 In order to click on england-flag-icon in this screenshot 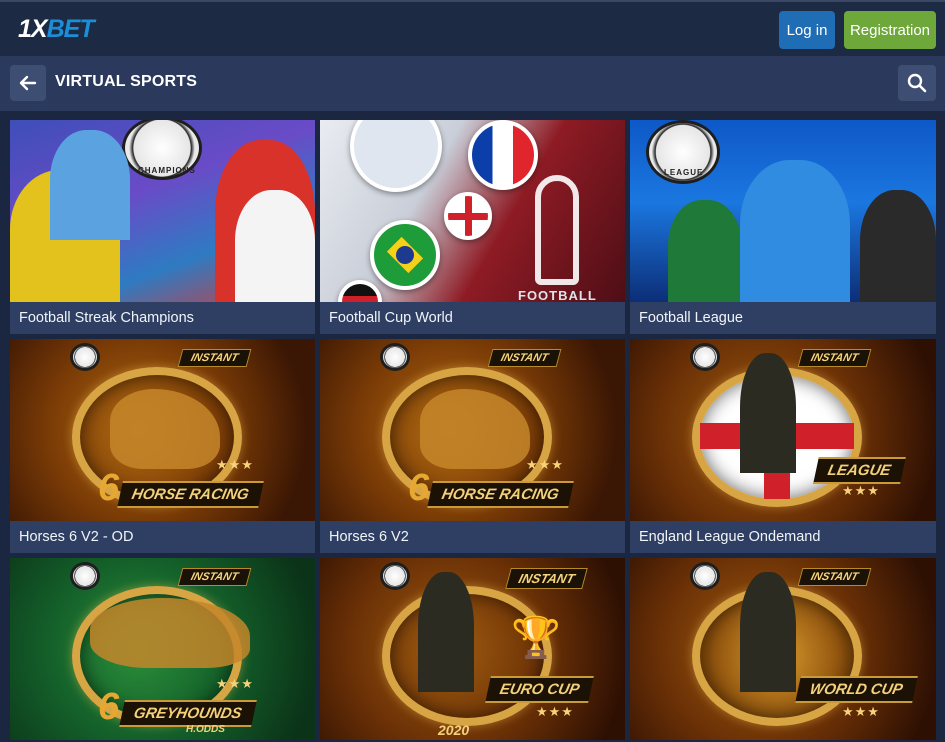, I will do `click(468, 216)`.